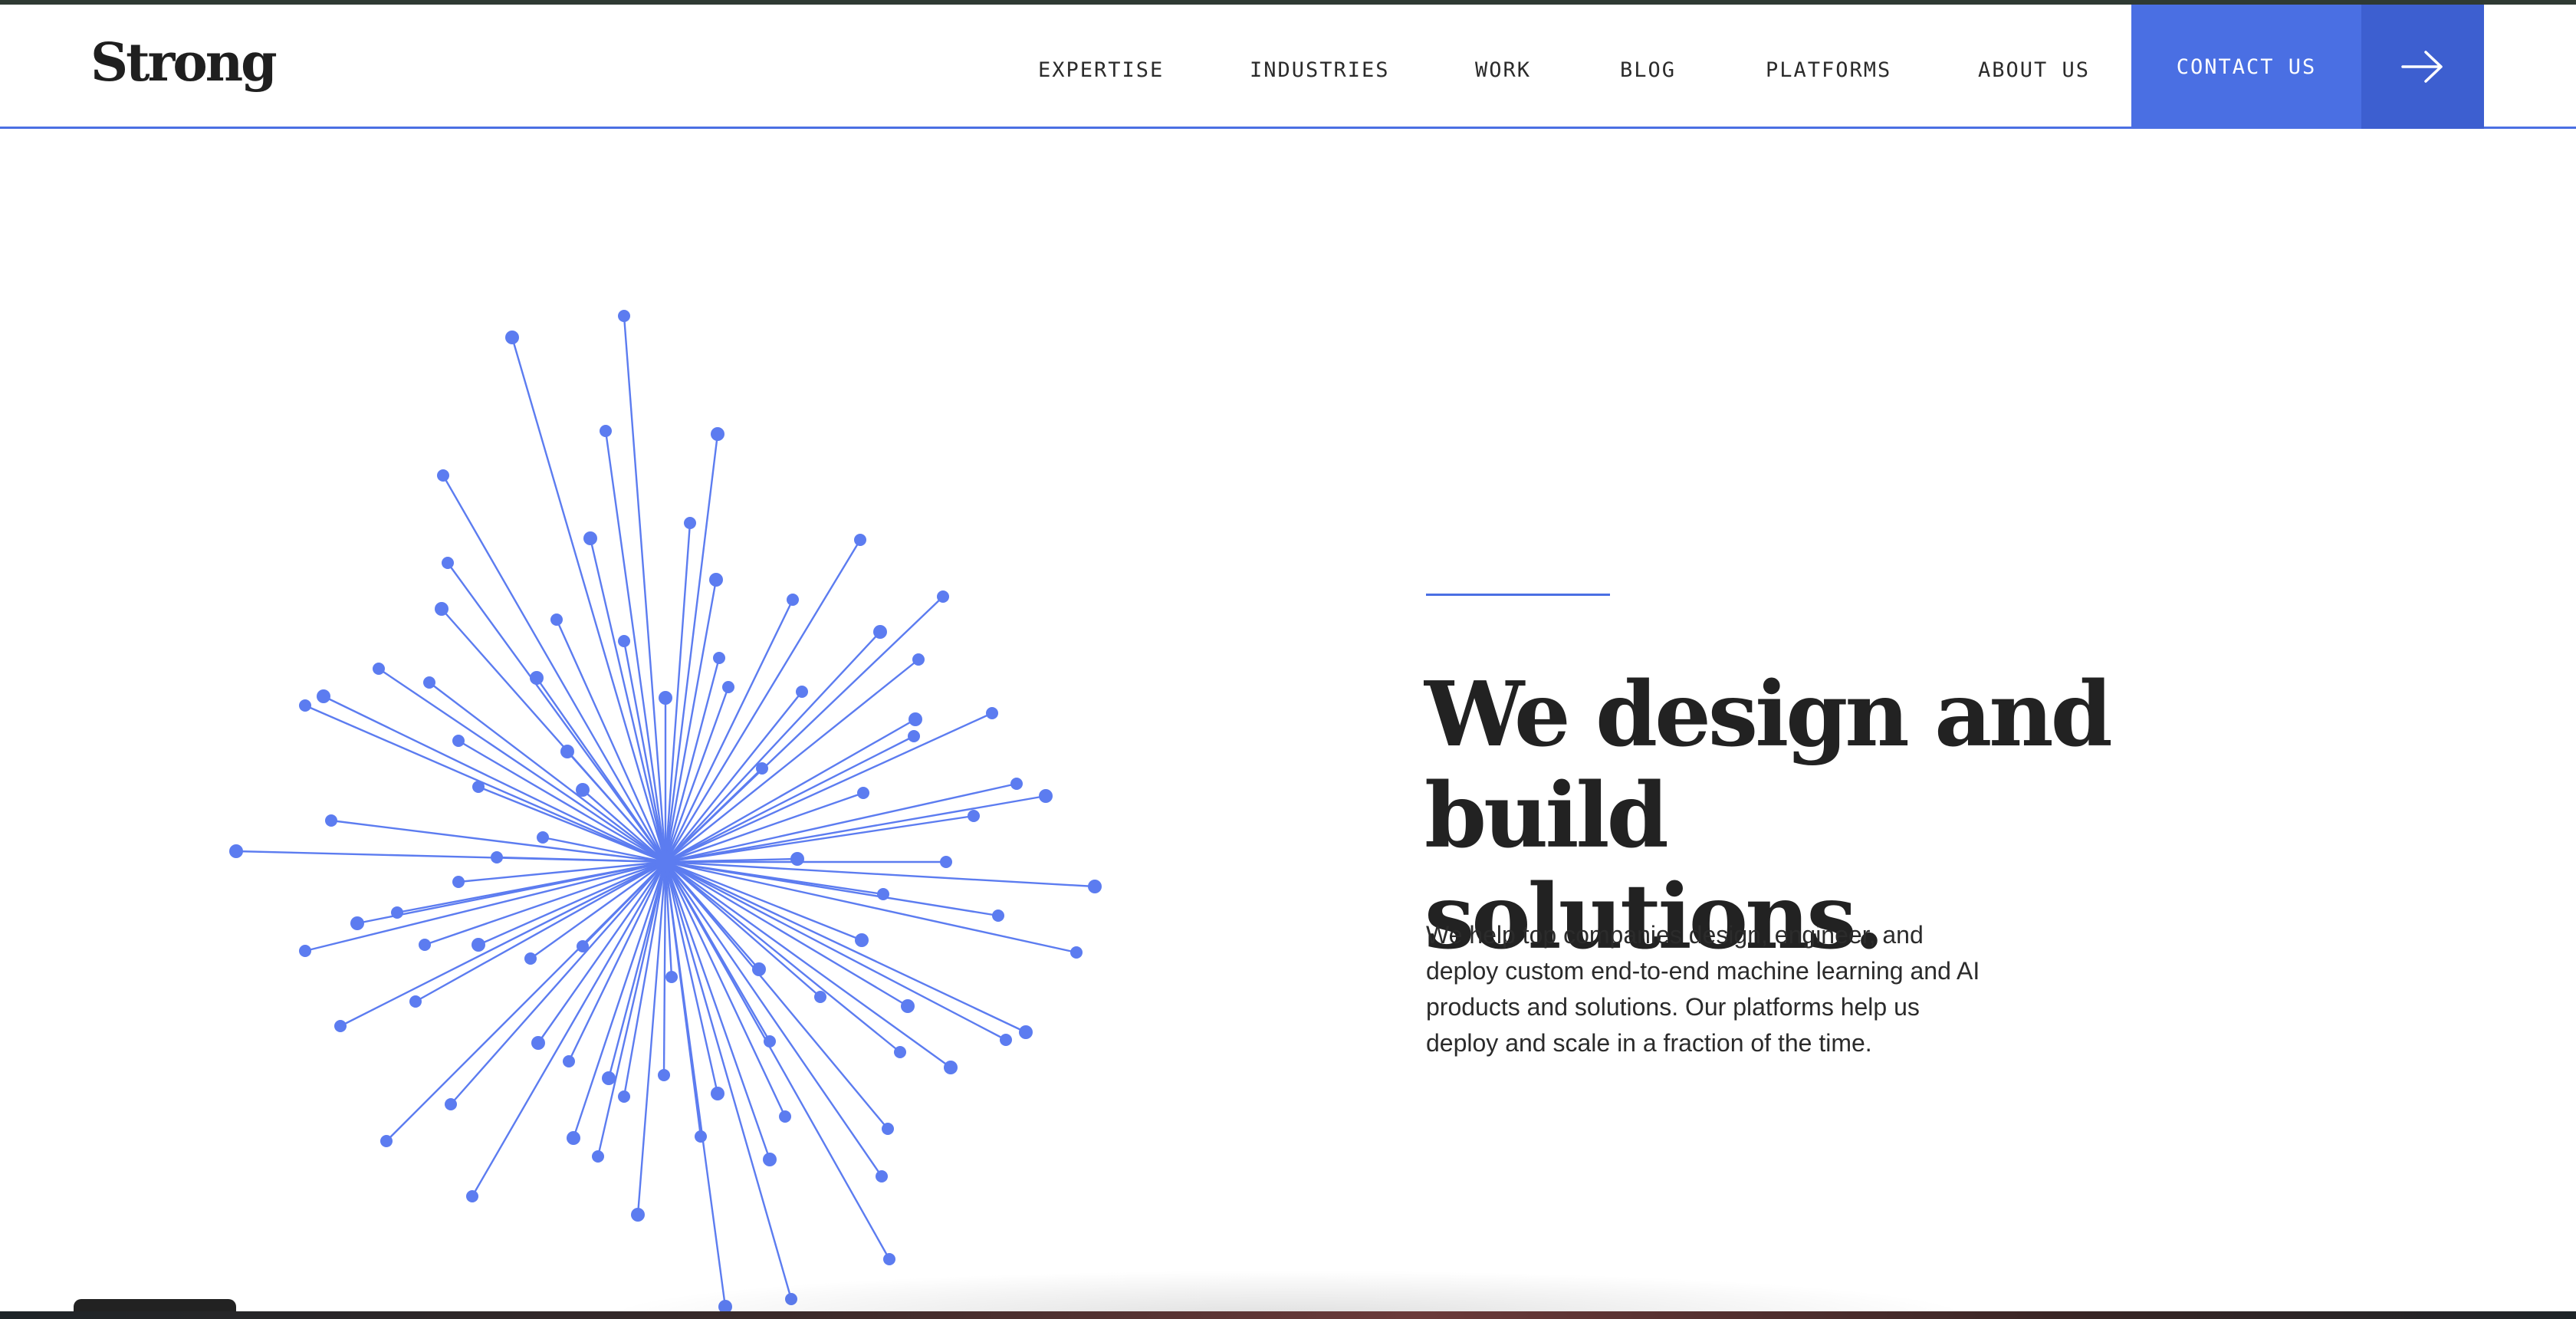 This screenshot has width=2576, height=1319. What do you see at coordinates (1768, 715) in the screenshot?
I see `headline-line-1: We design and` at bounding box center [1768, 715].